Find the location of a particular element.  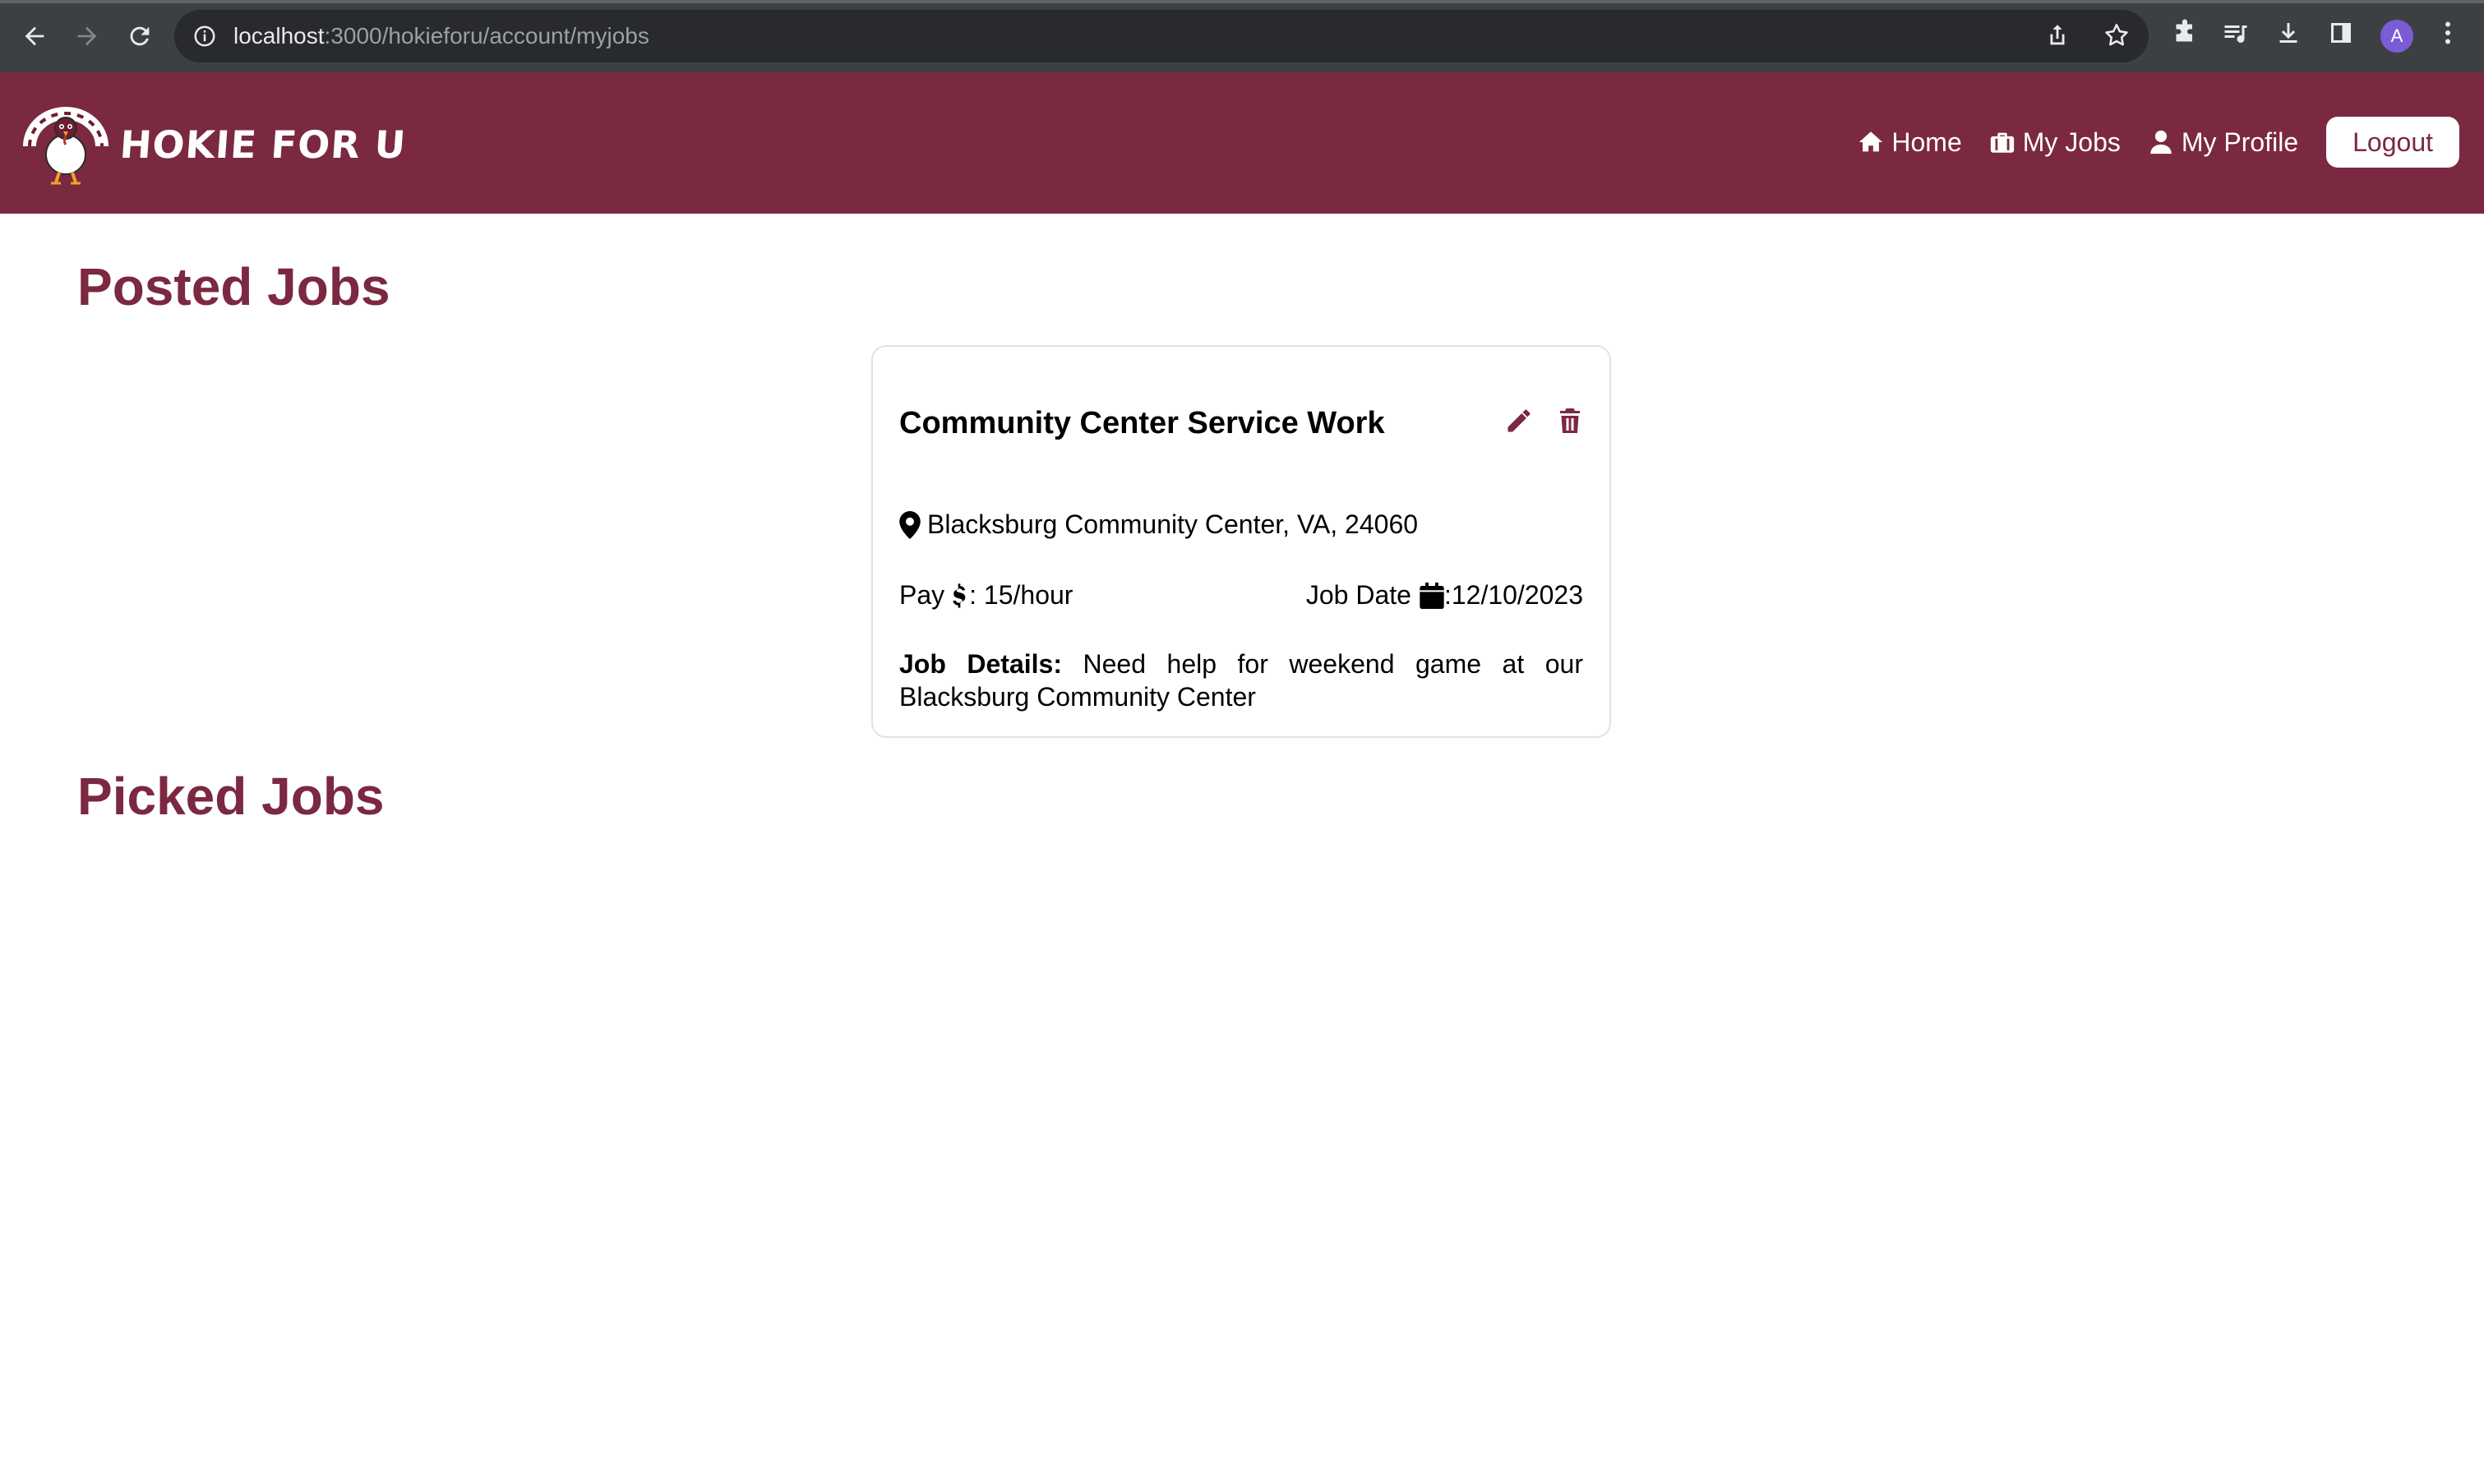

calendar-icon is located at coordinates (1432, 595).